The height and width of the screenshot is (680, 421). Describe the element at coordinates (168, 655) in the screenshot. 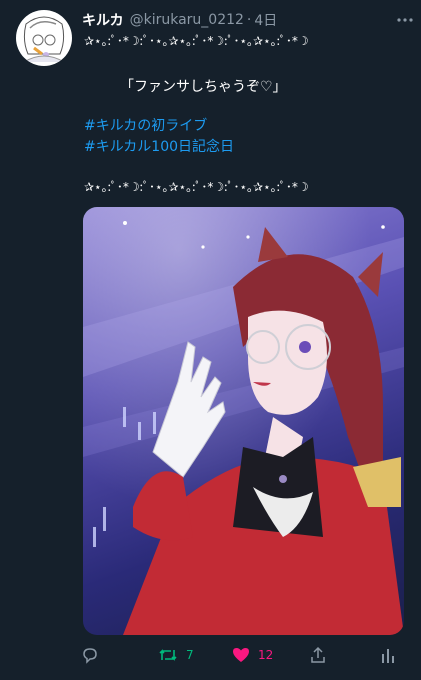

I see `retweet-icon` at that location.